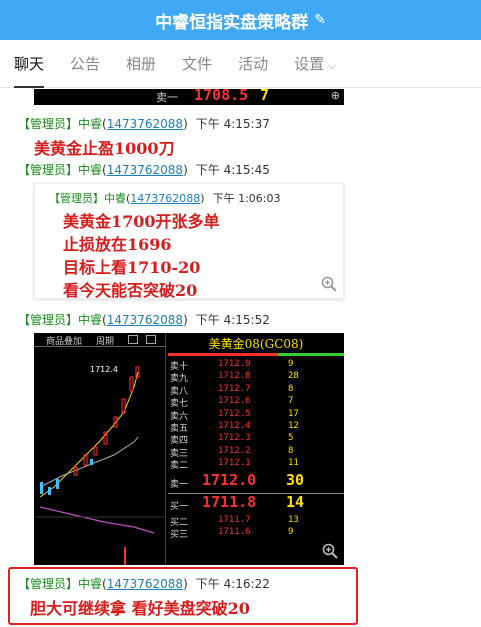 The image size is (481, 627). What do you see at coordinates (229, 501) in the screenshot?
I see `order-price: 1711.8` at bounding box center [229, 501].